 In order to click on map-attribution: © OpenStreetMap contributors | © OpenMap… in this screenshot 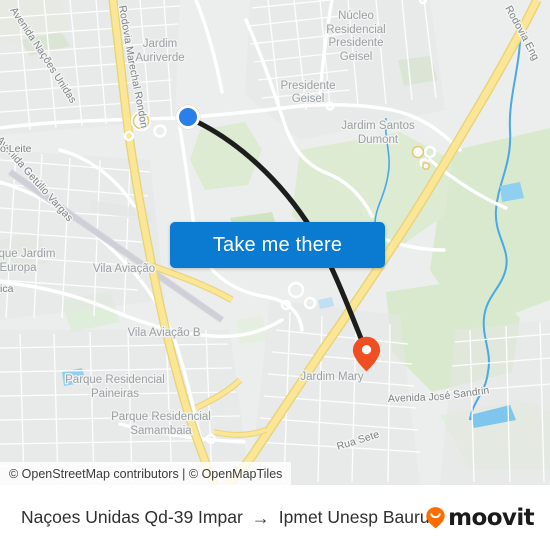, I will do `click(146, 473)`.